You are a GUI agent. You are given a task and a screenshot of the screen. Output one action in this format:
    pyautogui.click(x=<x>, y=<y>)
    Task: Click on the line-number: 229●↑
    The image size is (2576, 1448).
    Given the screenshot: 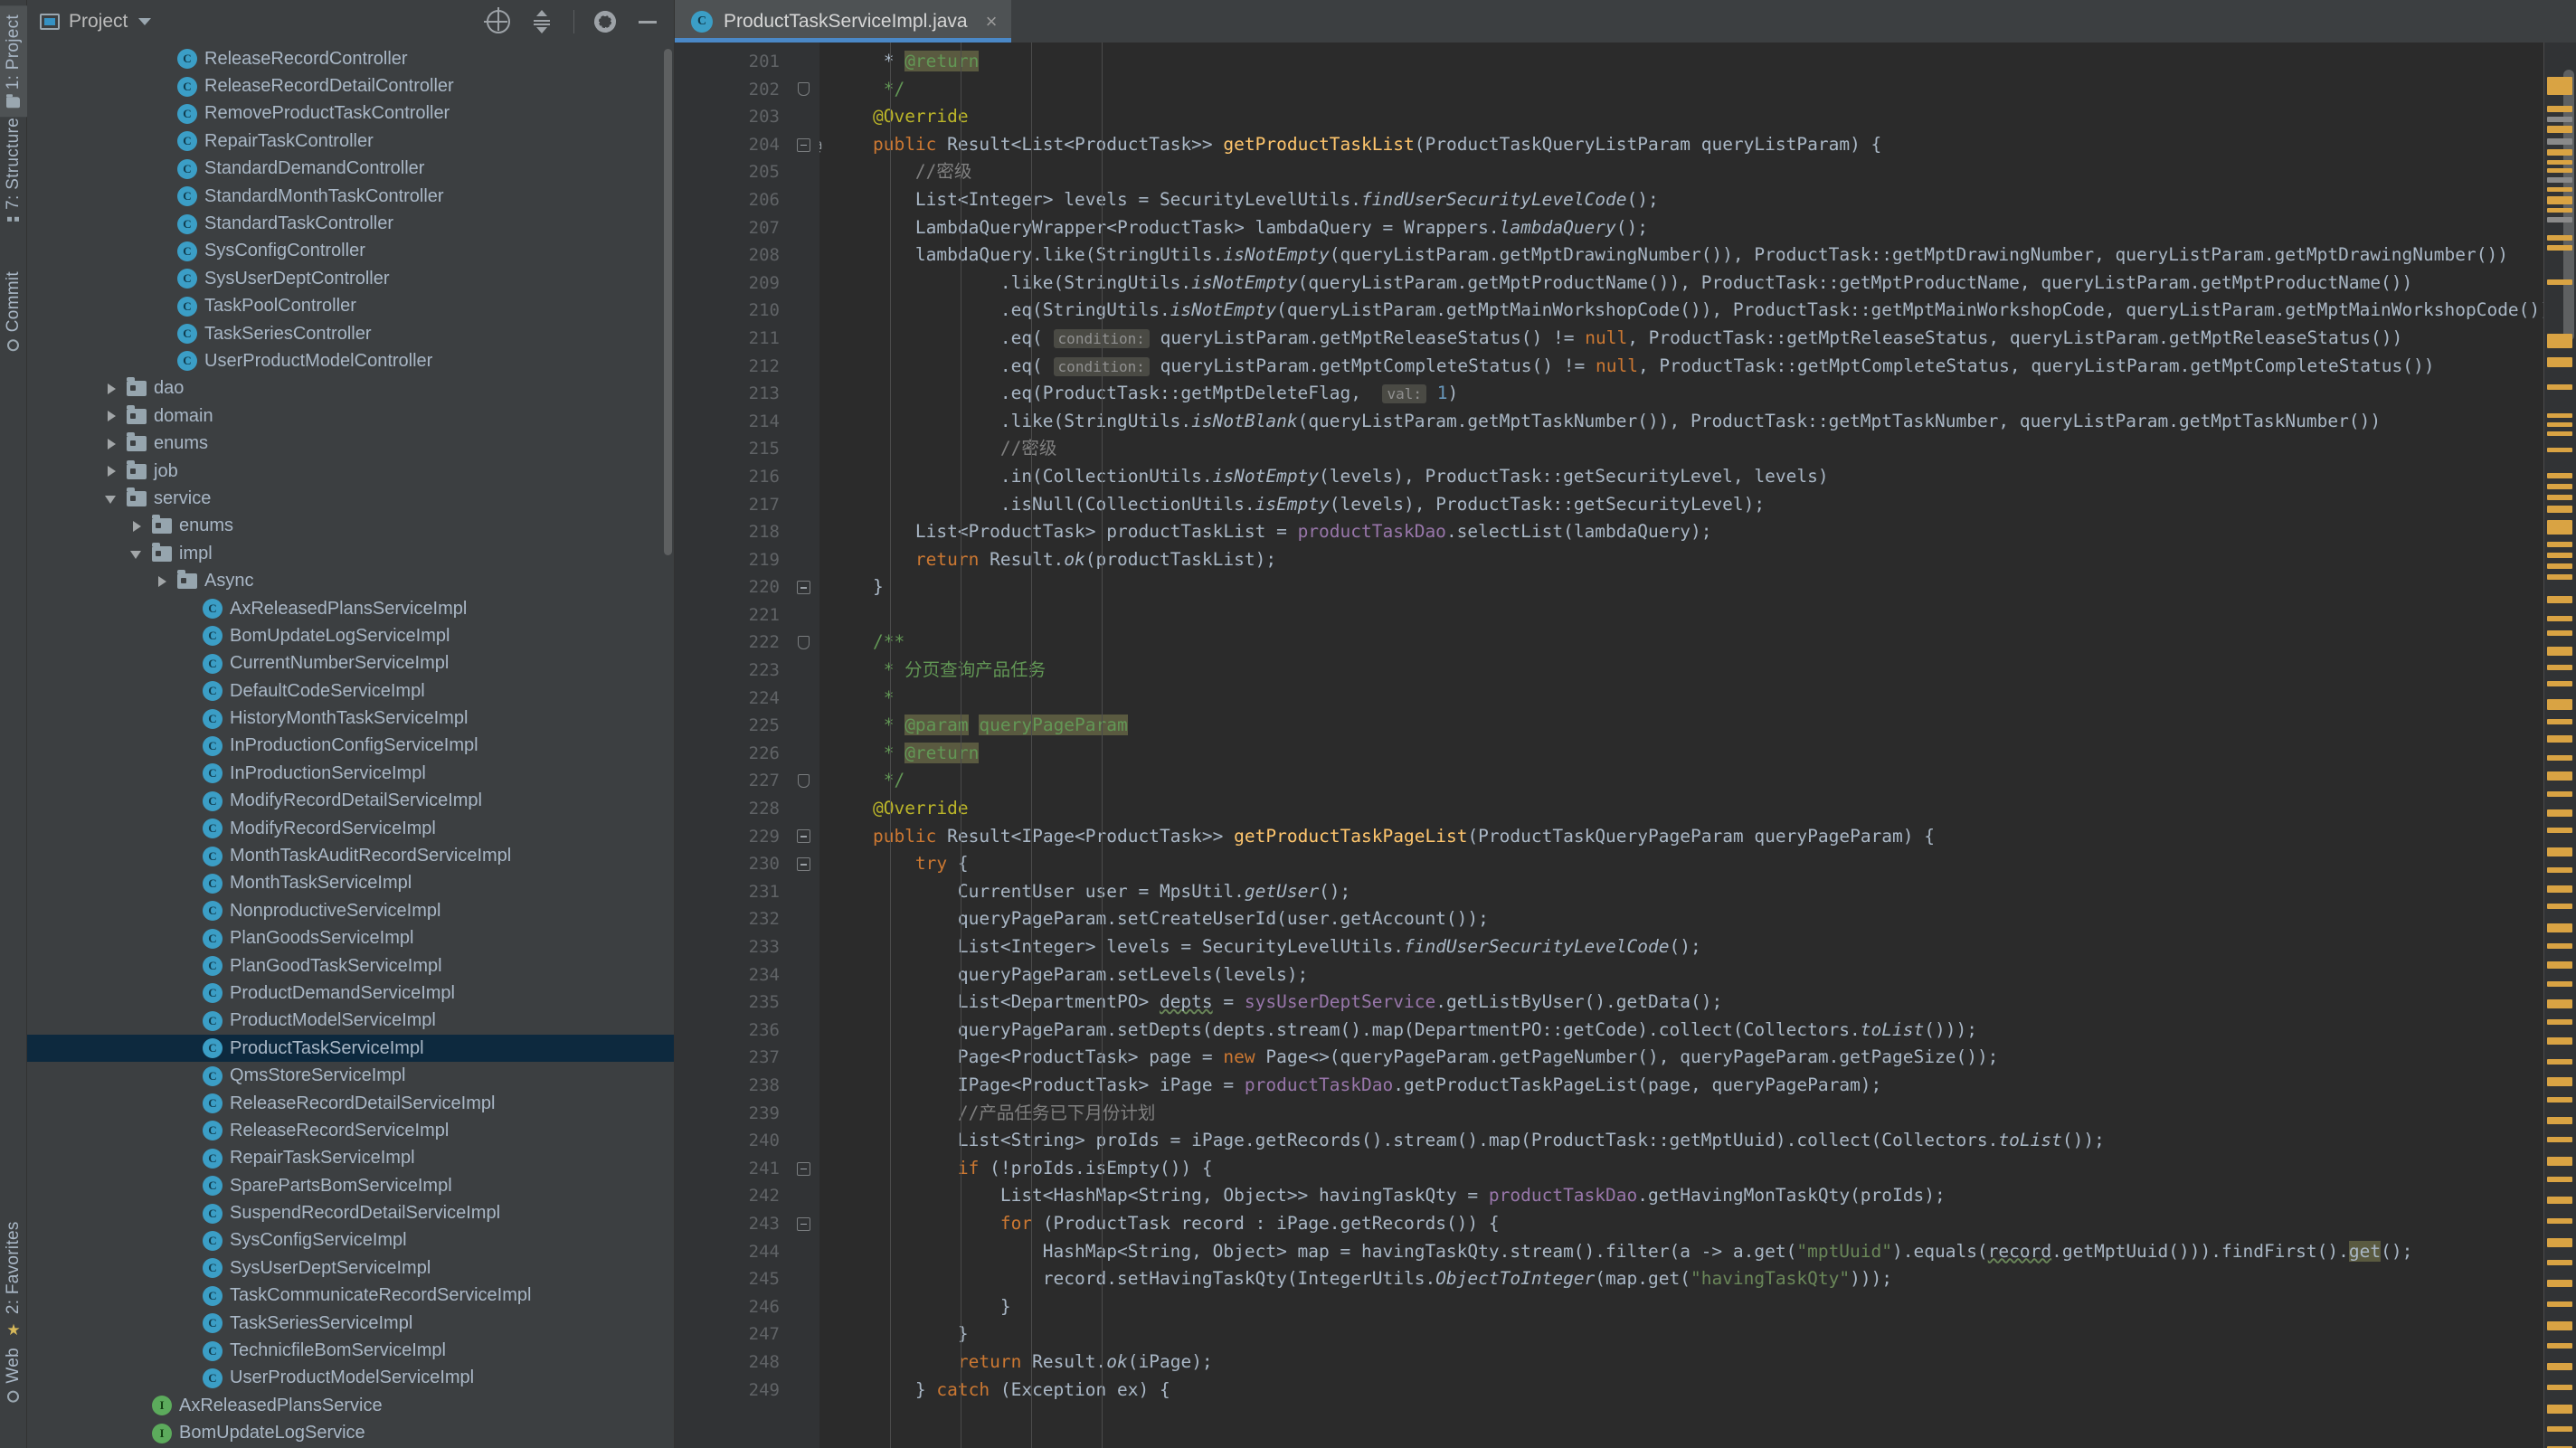 What is the action you would take?
    pyautogui.click(x=739, y=837)
    